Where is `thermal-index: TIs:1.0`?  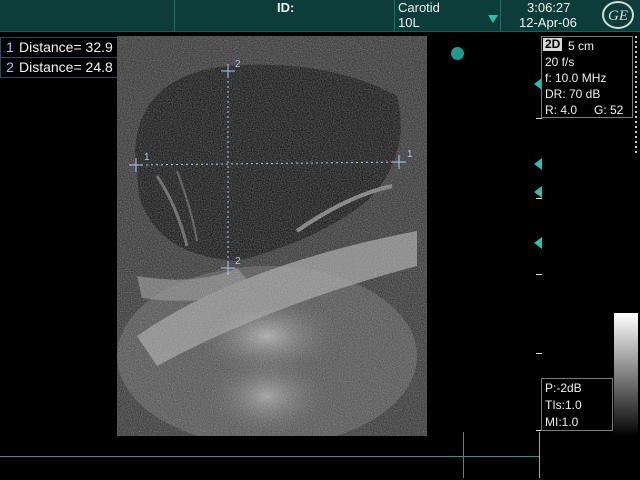
thermal-index: TIs:1.0 is located at coordinates (563, 405).